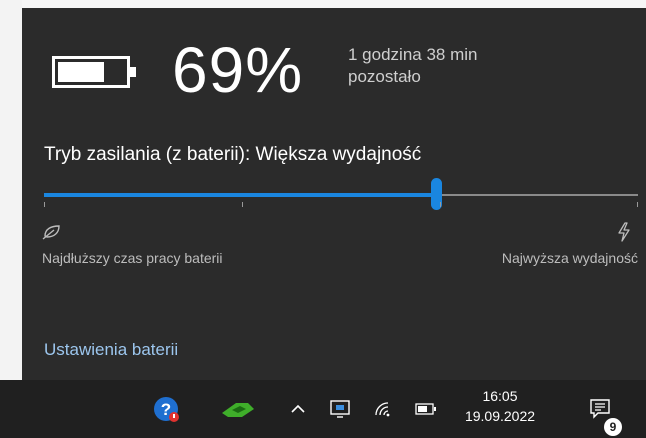 This screenshot has height=438, width=646. I want to click on time-remaining: 1 godzina 38 min pozostało, so click(412, 66).